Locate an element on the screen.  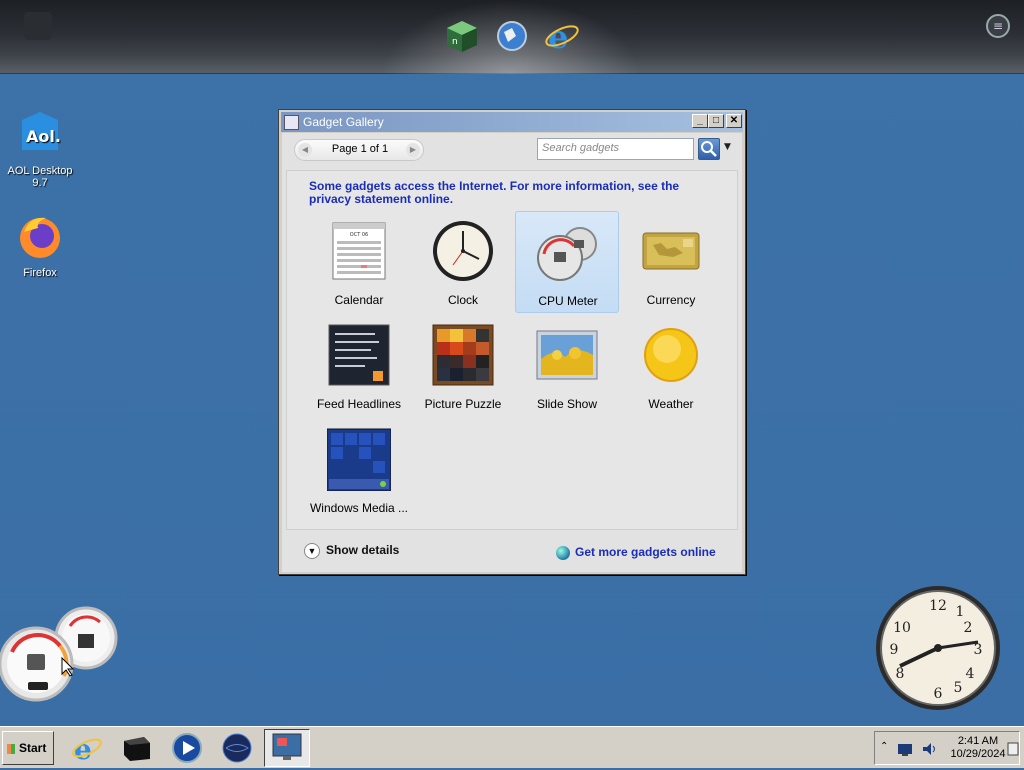
gadget-label: Currency is located at coordinates (671, 300).